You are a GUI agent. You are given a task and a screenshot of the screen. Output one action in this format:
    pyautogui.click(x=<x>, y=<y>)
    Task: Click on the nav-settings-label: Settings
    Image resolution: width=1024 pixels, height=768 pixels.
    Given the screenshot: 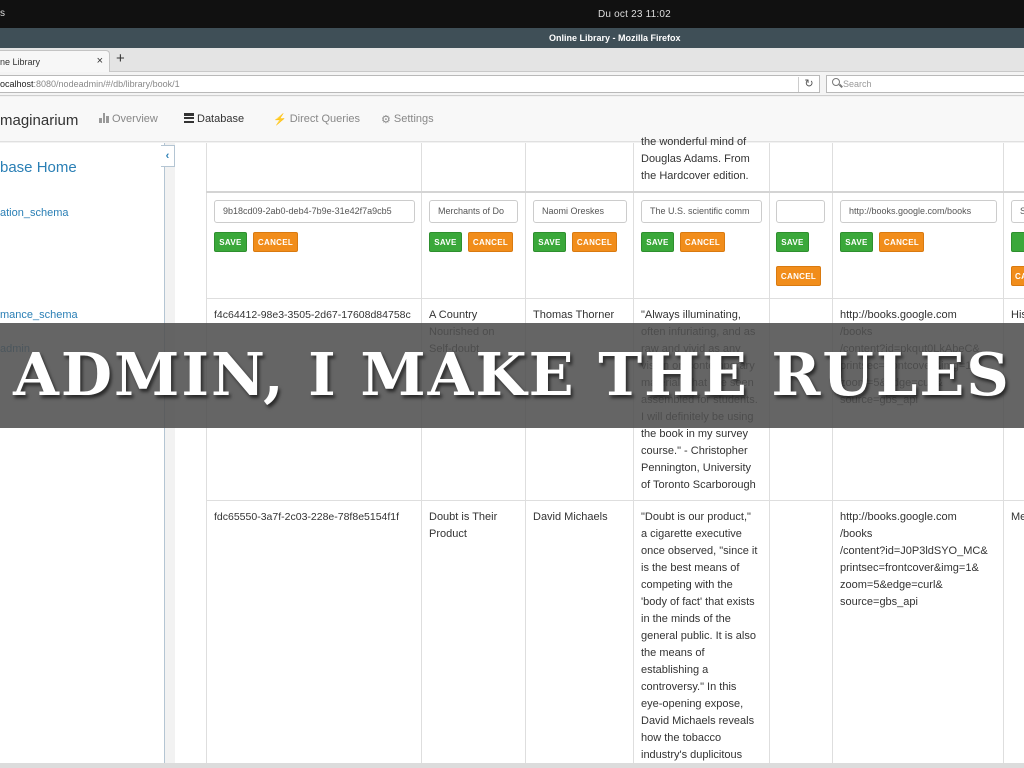 What is the action you would take?
    pyautogui.click(x=413, y=119)
    